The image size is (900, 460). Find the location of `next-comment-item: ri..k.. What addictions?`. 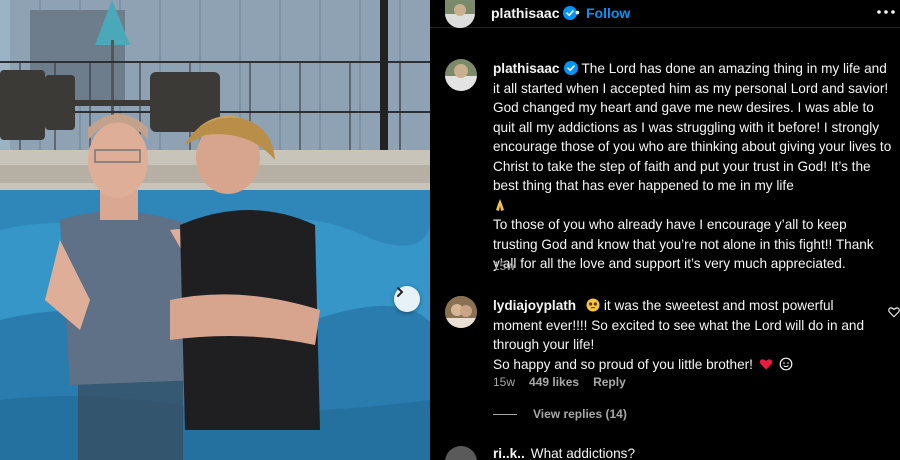

next-comment-item: ri..k.. What addictions? is located at coordinates (564, 453).